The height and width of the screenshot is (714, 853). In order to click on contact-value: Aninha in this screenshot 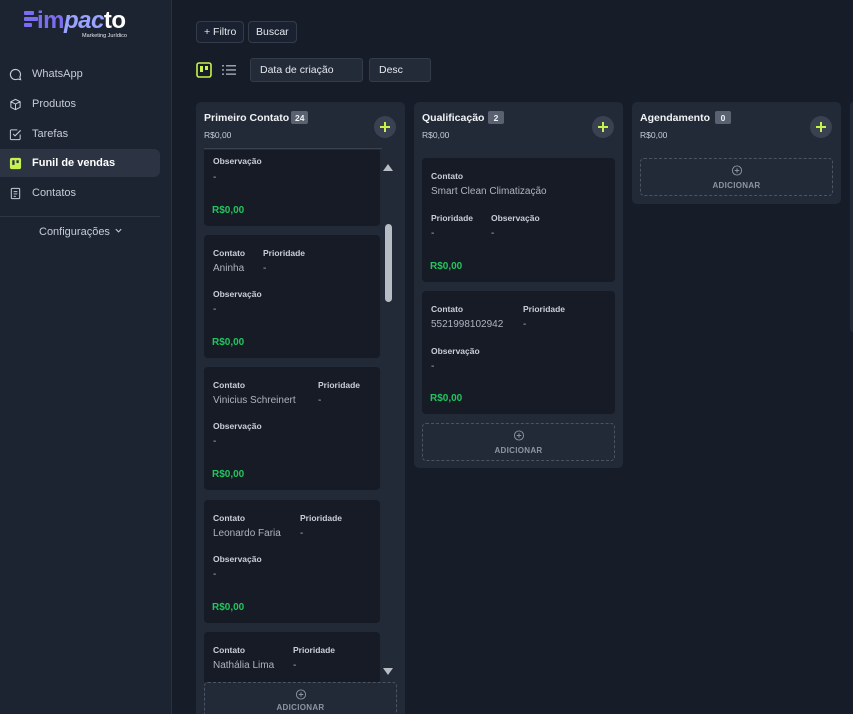, I will do `click(229, 268)`.